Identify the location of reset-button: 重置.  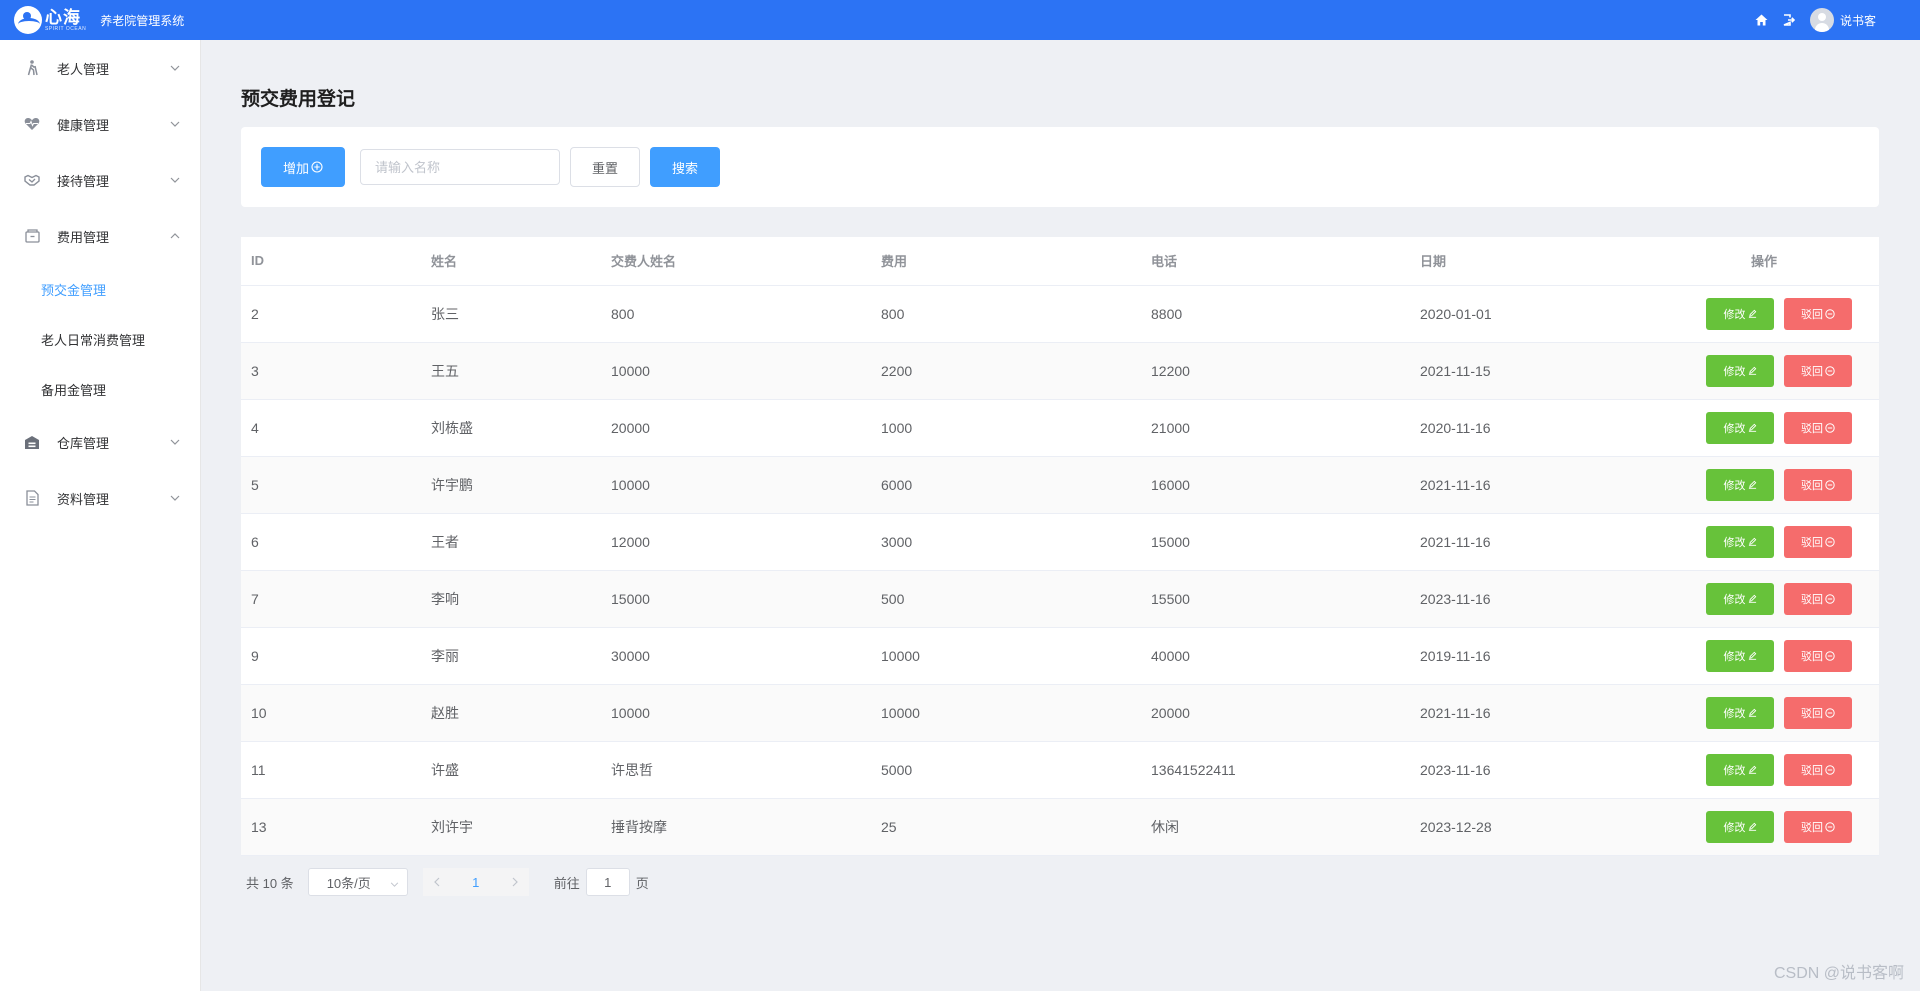
(605, 167).